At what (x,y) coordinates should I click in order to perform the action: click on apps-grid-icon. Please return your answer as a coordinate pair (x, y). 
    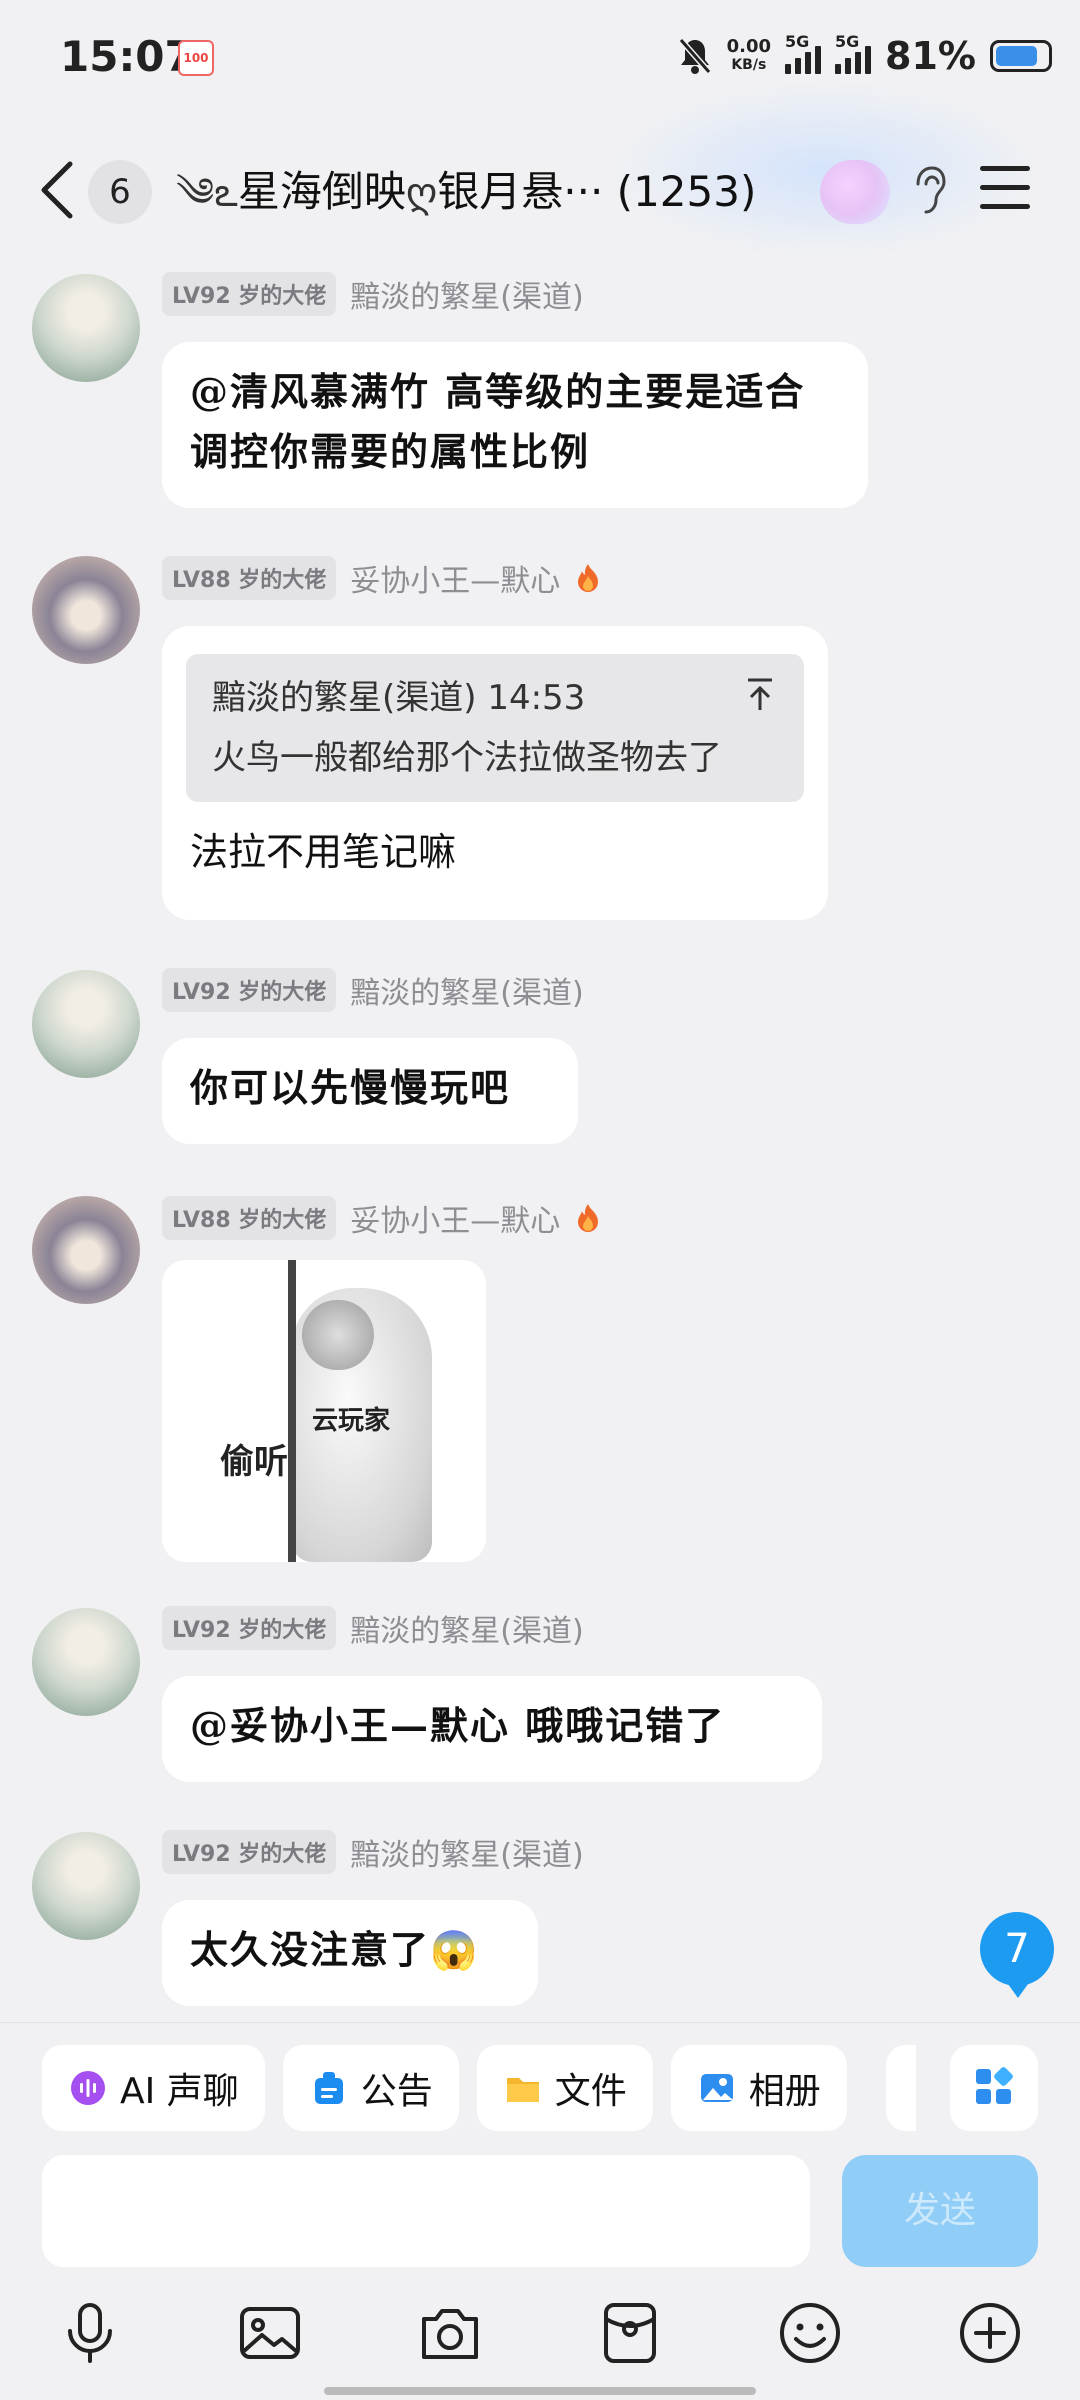
    Looking at the image, I should click on (994, 2085).